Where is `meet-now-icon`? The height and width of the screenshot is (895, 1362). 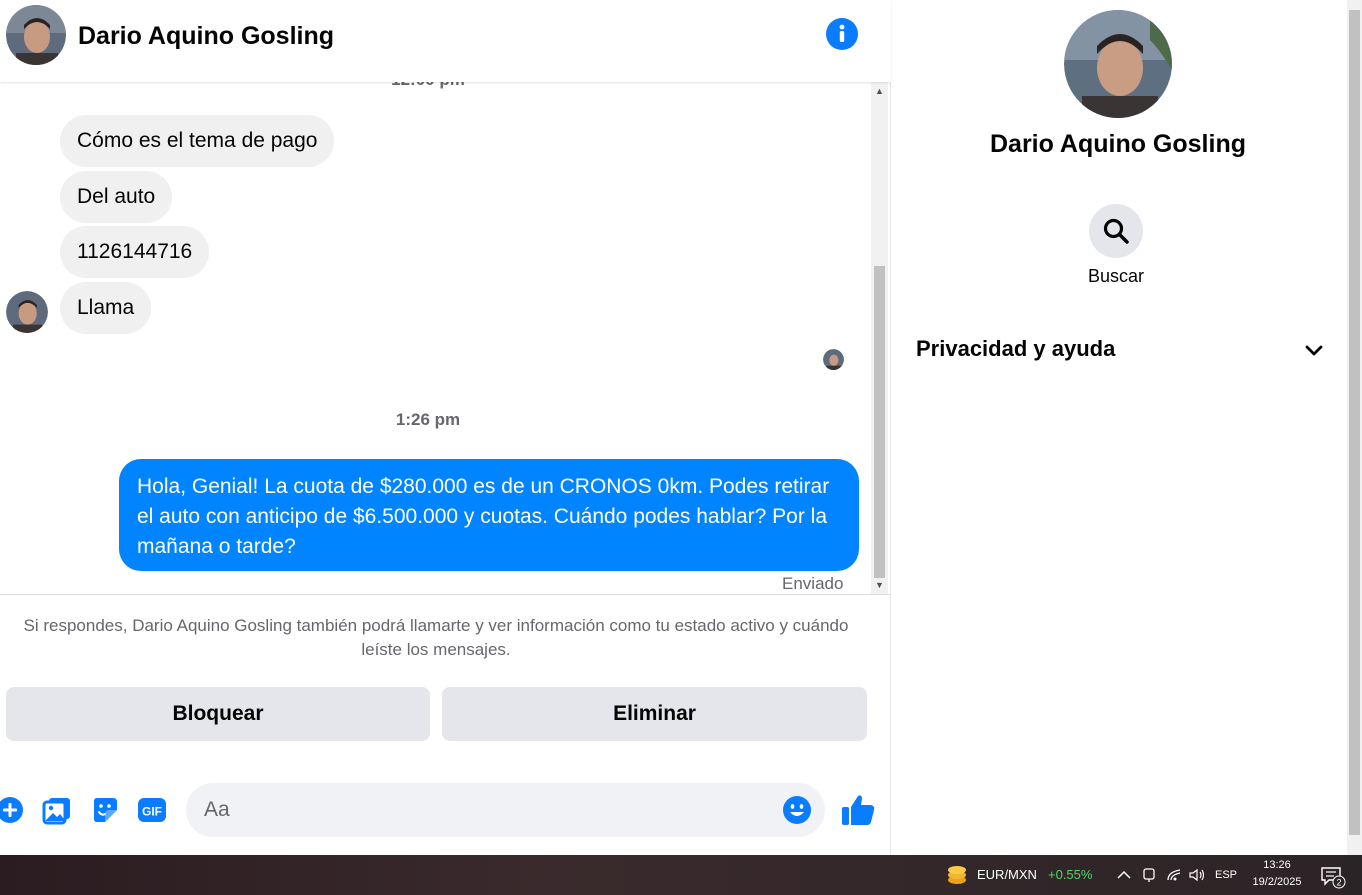
meet-now-icon is located at coordinates (1149, 875).